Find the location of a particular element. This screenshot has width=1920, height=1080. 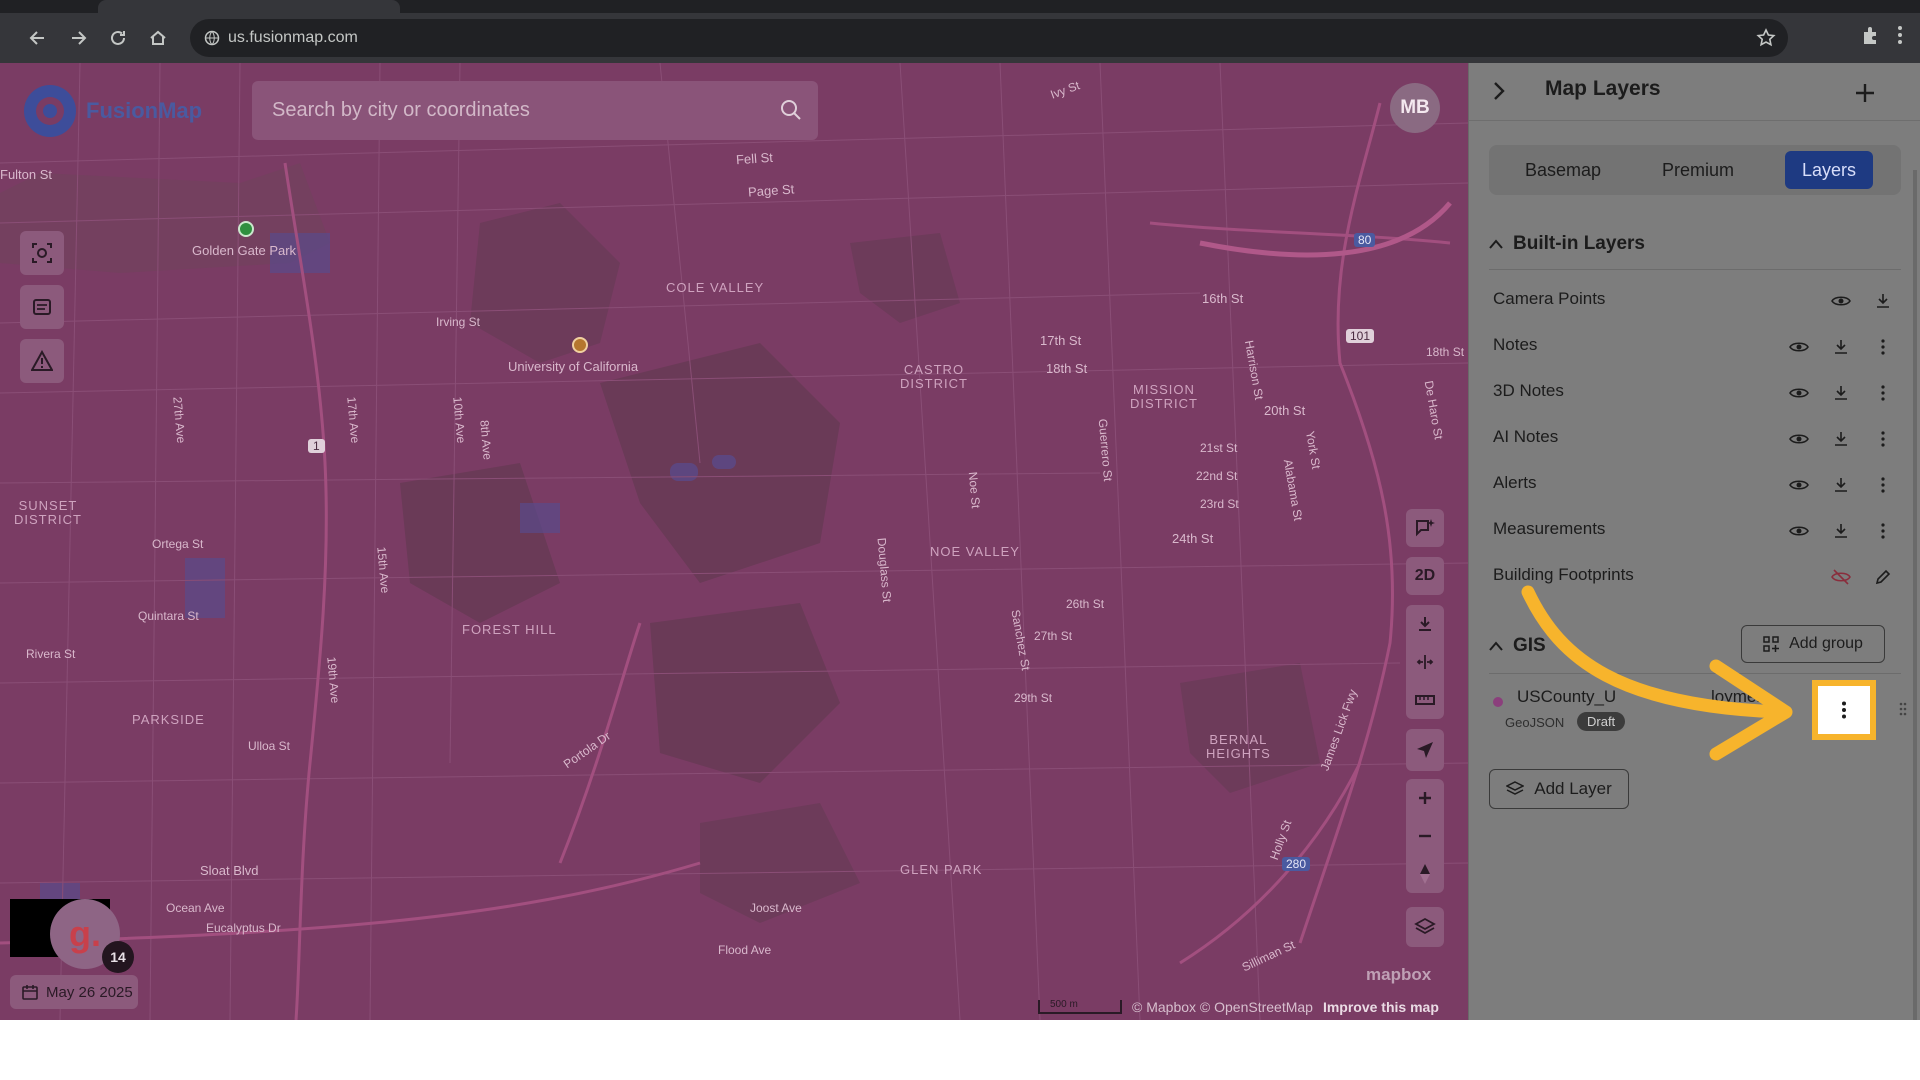

grid-icon is located at coordinates (1771, 644).